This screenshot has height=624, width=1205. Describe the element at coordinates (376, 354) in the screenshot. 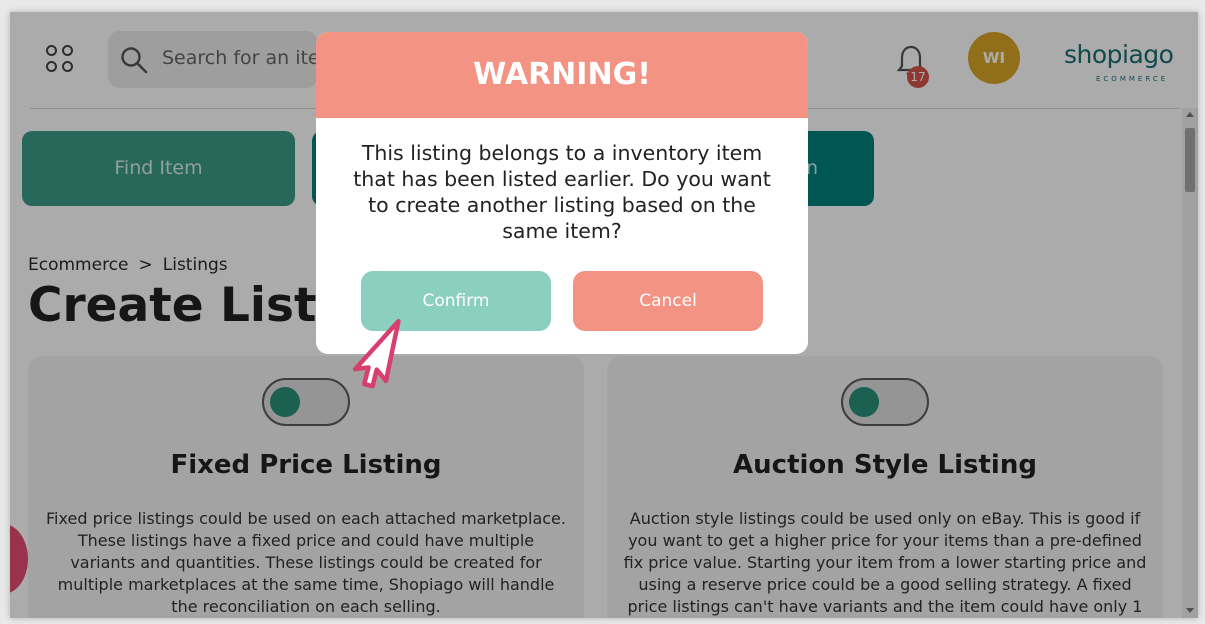

I see `pointer-cursor-icon` at that location.